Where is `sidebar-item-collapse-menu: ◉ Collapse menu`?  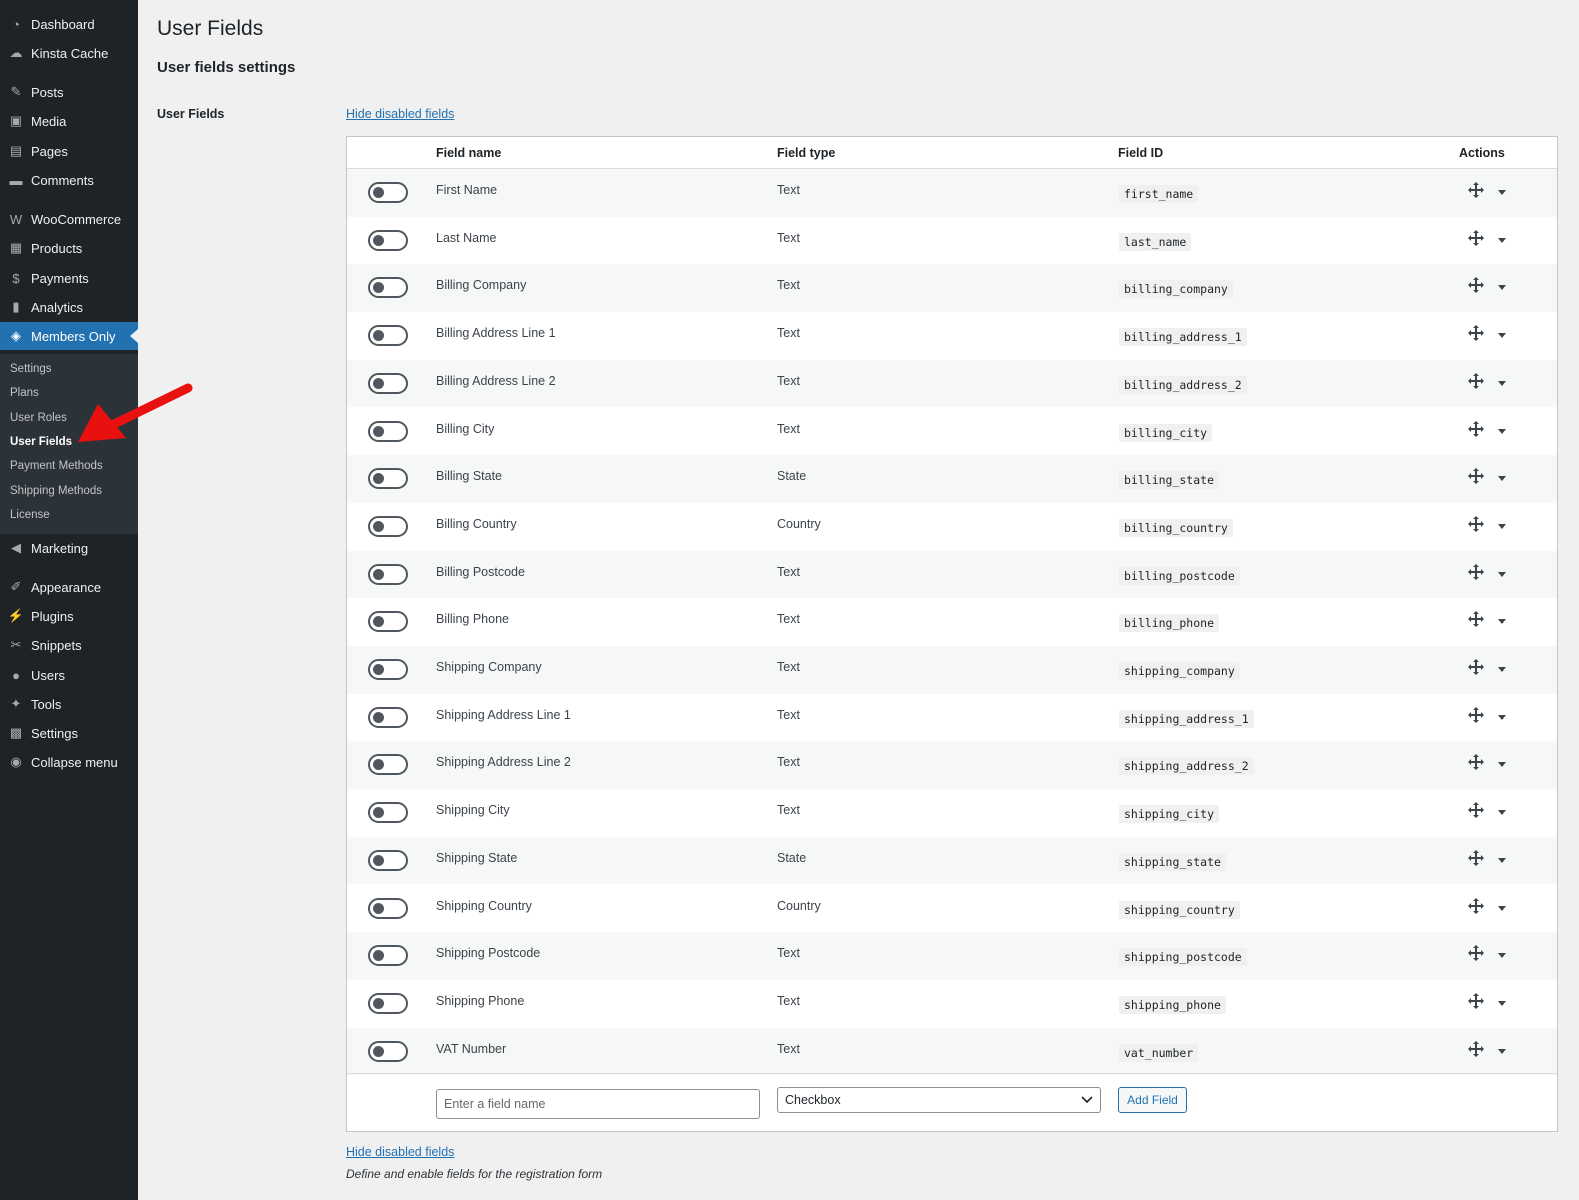 sidebar-item-collapse-menu: ◉ Collapse menu is located at coordinates (69, 762).